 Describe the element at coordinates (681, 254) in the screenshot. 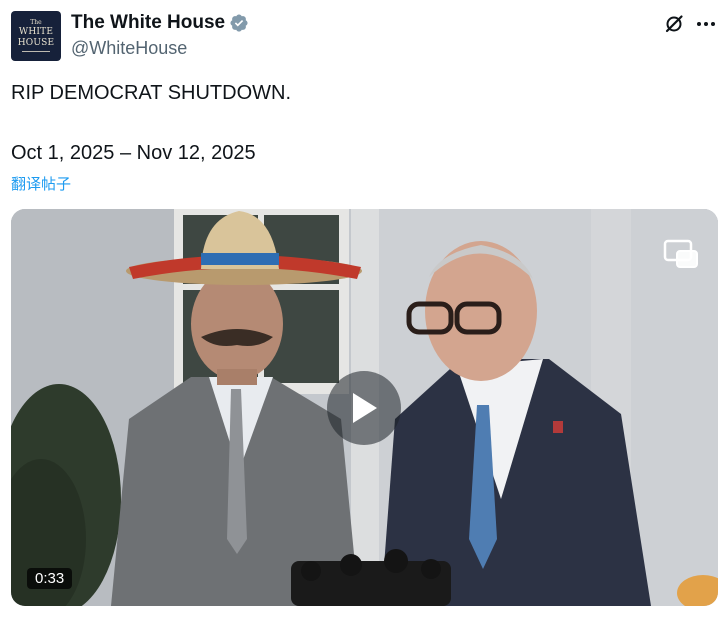

I see `picture-in-picture-icon` at that location.